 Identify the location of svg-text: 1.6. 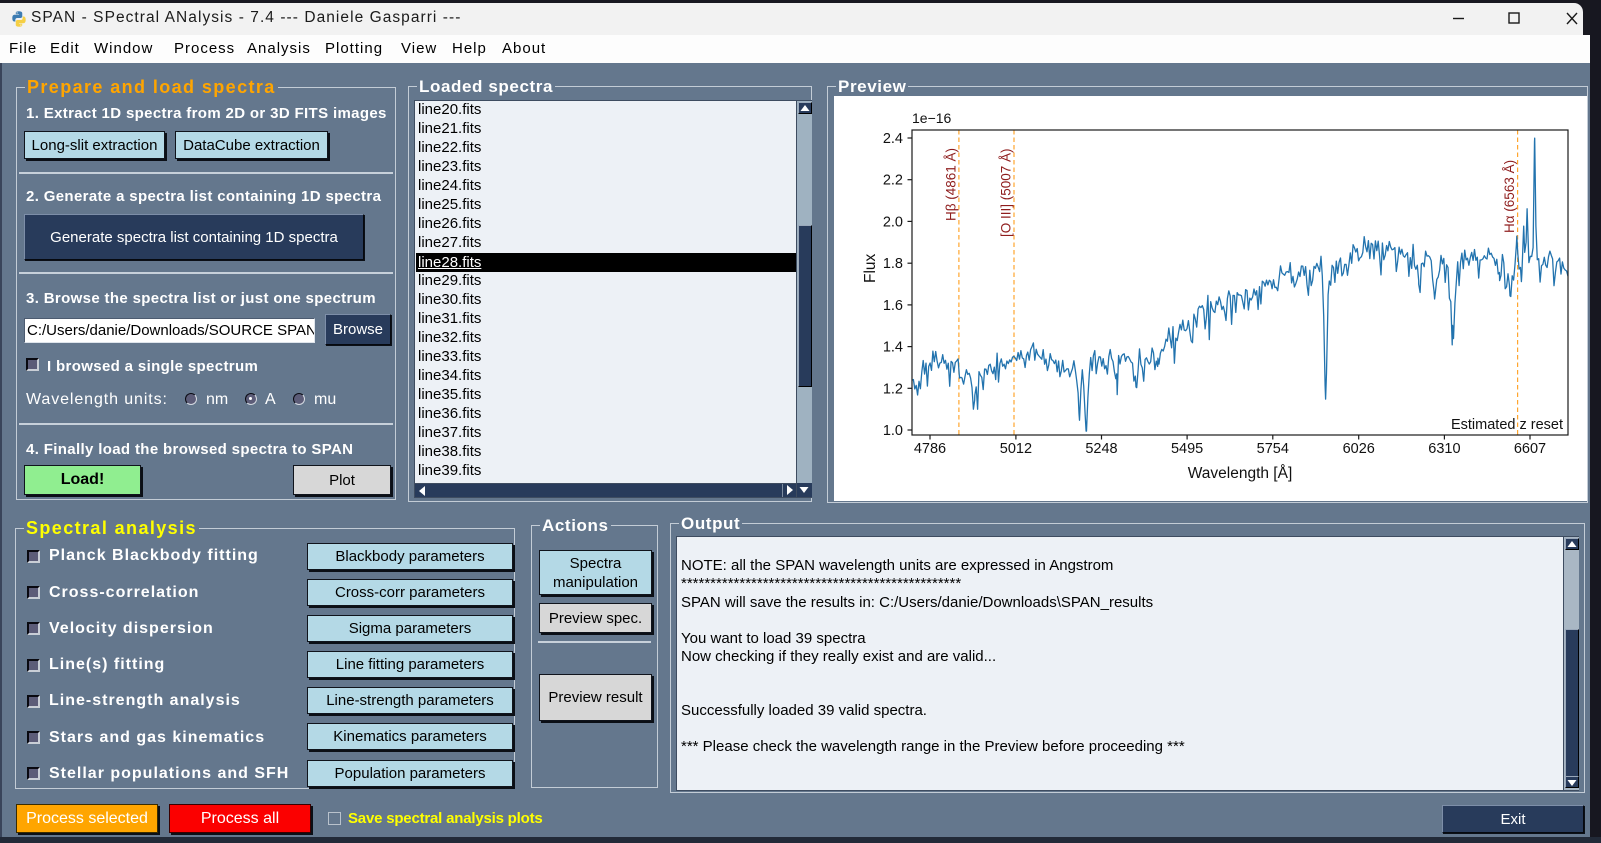
(893, 306).